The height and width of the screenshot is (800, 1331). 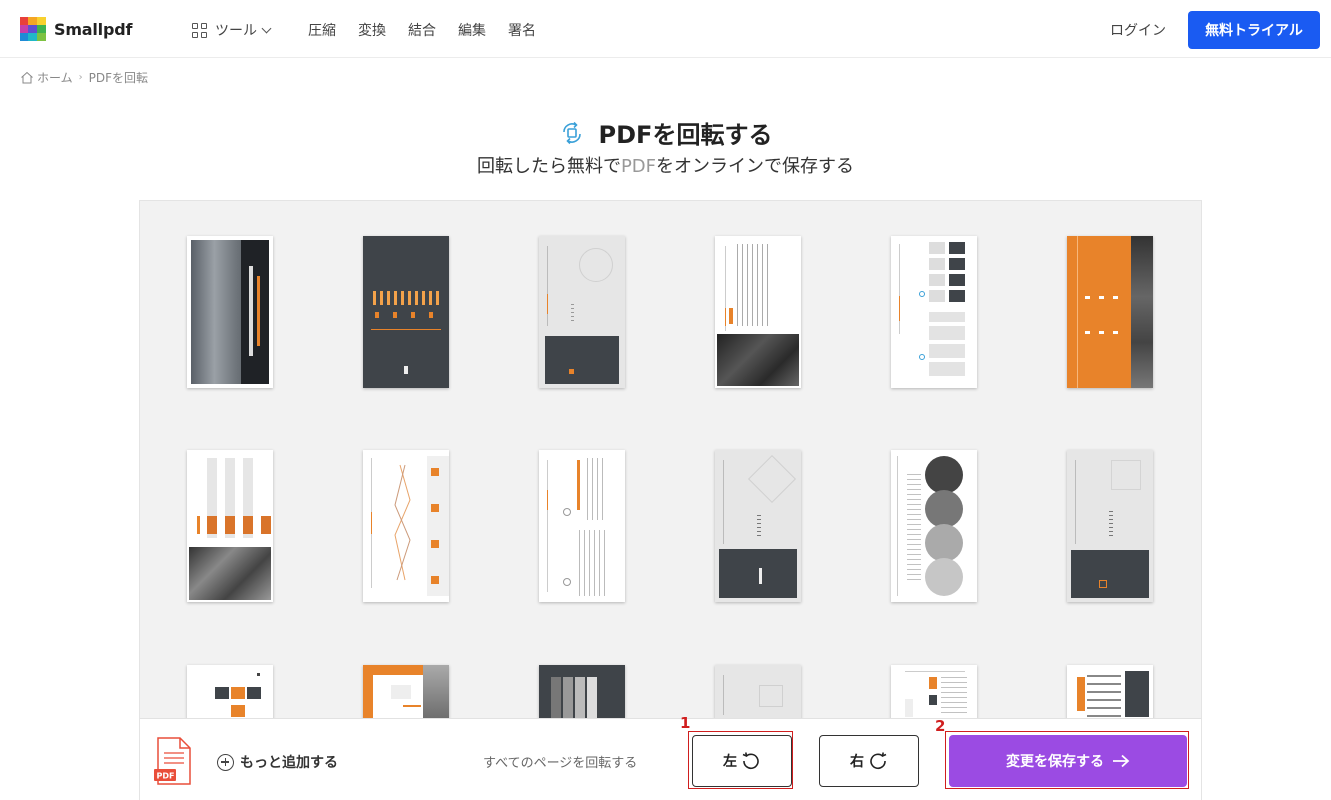 I want to click on top-navigation: Smallpdf ツール 圧縮 変換 結合 編集 署名 ログイン 無料トライアル, so click(x=665, y=29).